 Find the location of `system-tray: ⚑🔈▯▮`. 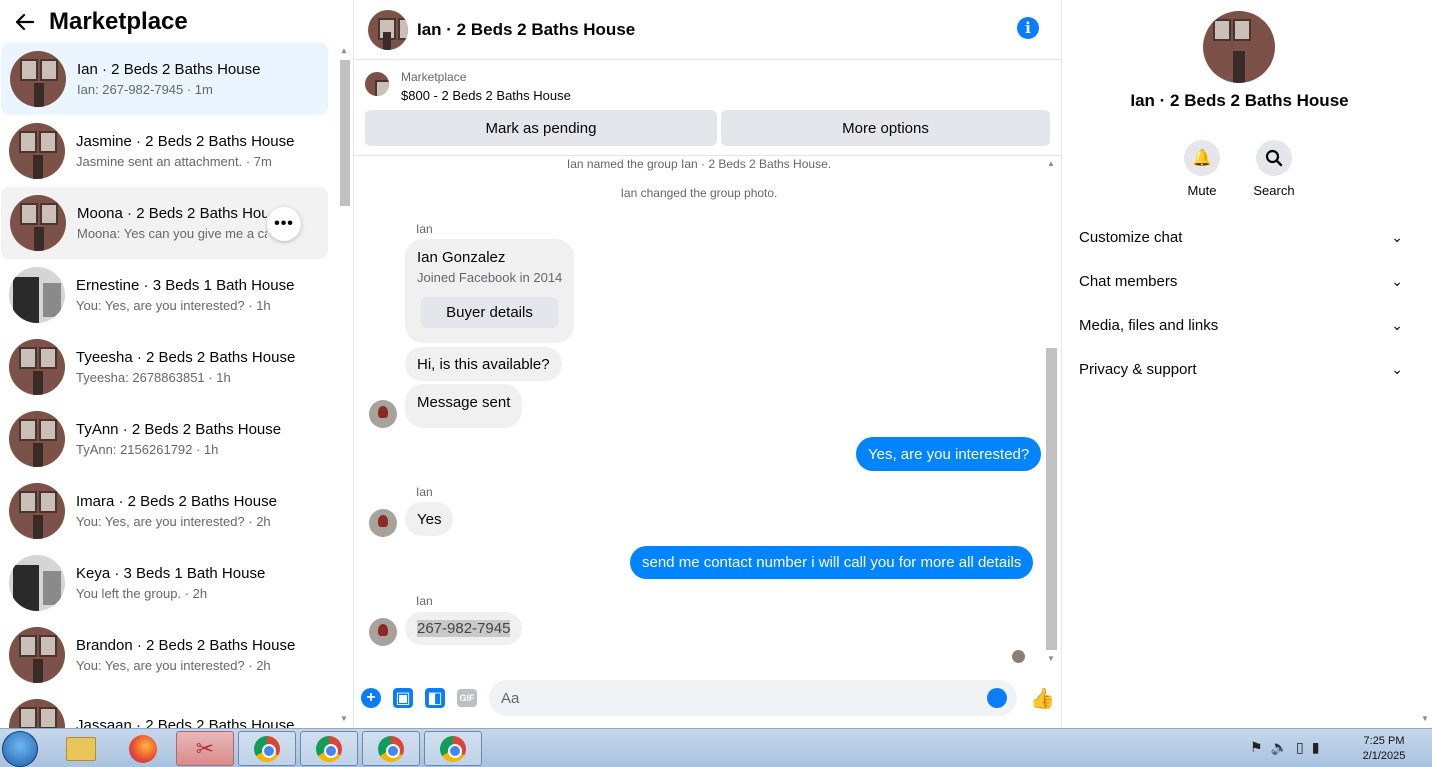

system-tray: ⚑🔈▯▮ is located at coordinates (1288, 747).